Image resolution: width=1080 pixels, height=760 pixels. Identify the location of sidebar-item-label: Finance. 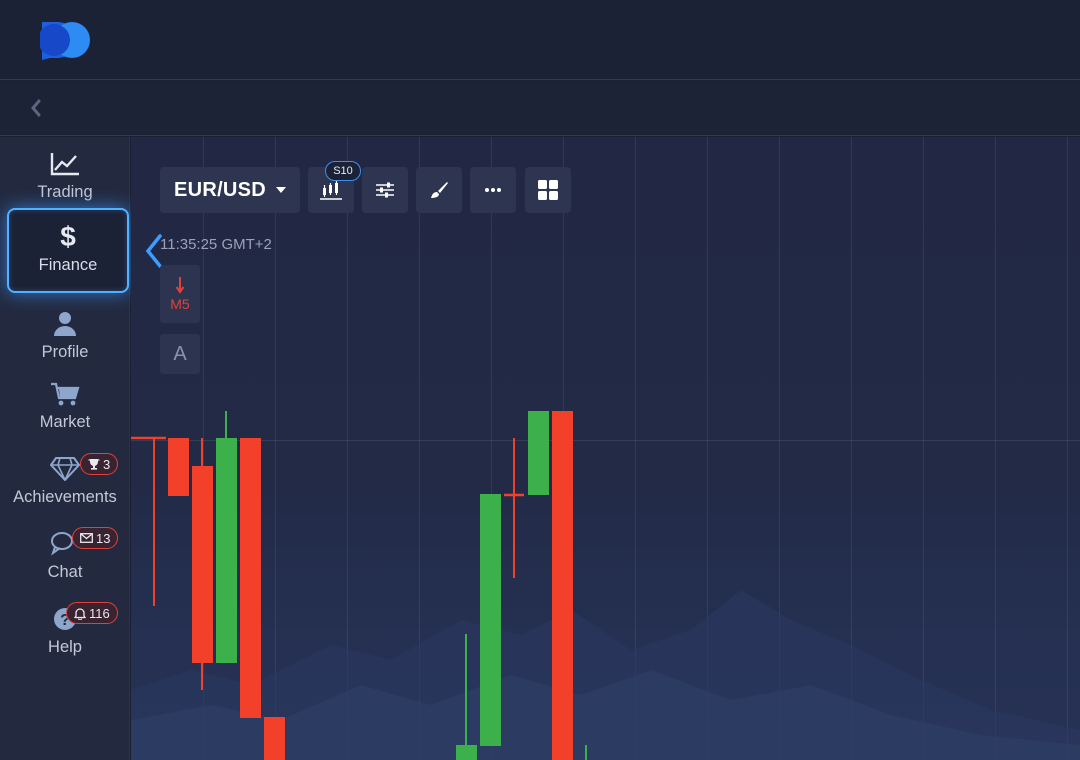
(68, 265).